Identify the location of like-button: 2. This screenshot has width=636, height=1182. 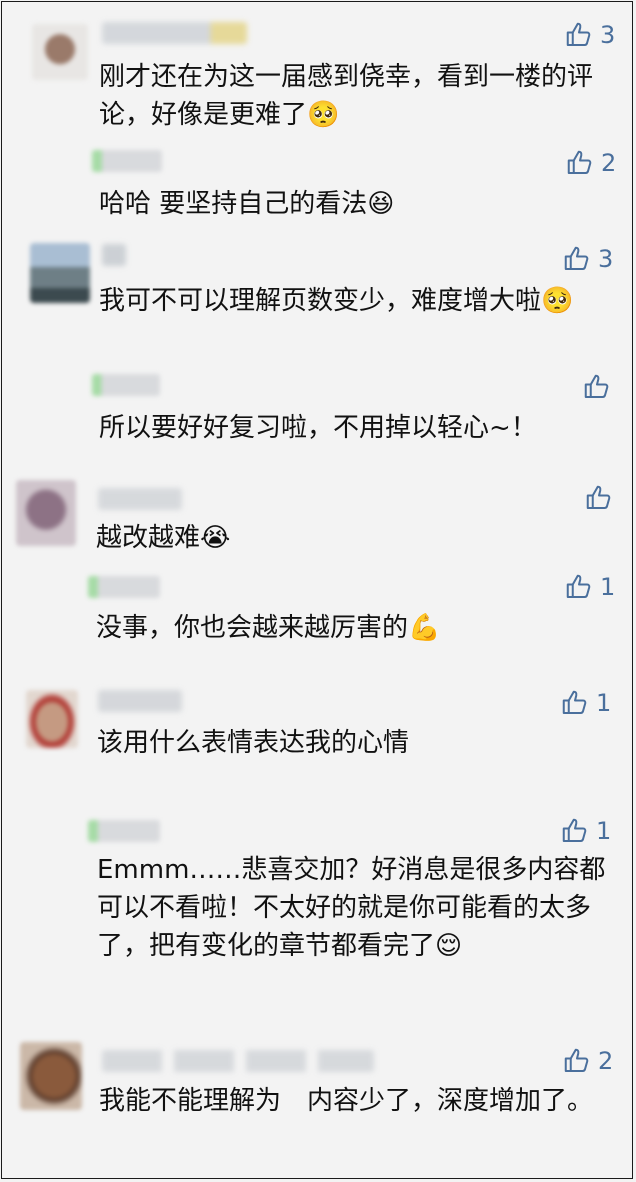
(587, 1061).